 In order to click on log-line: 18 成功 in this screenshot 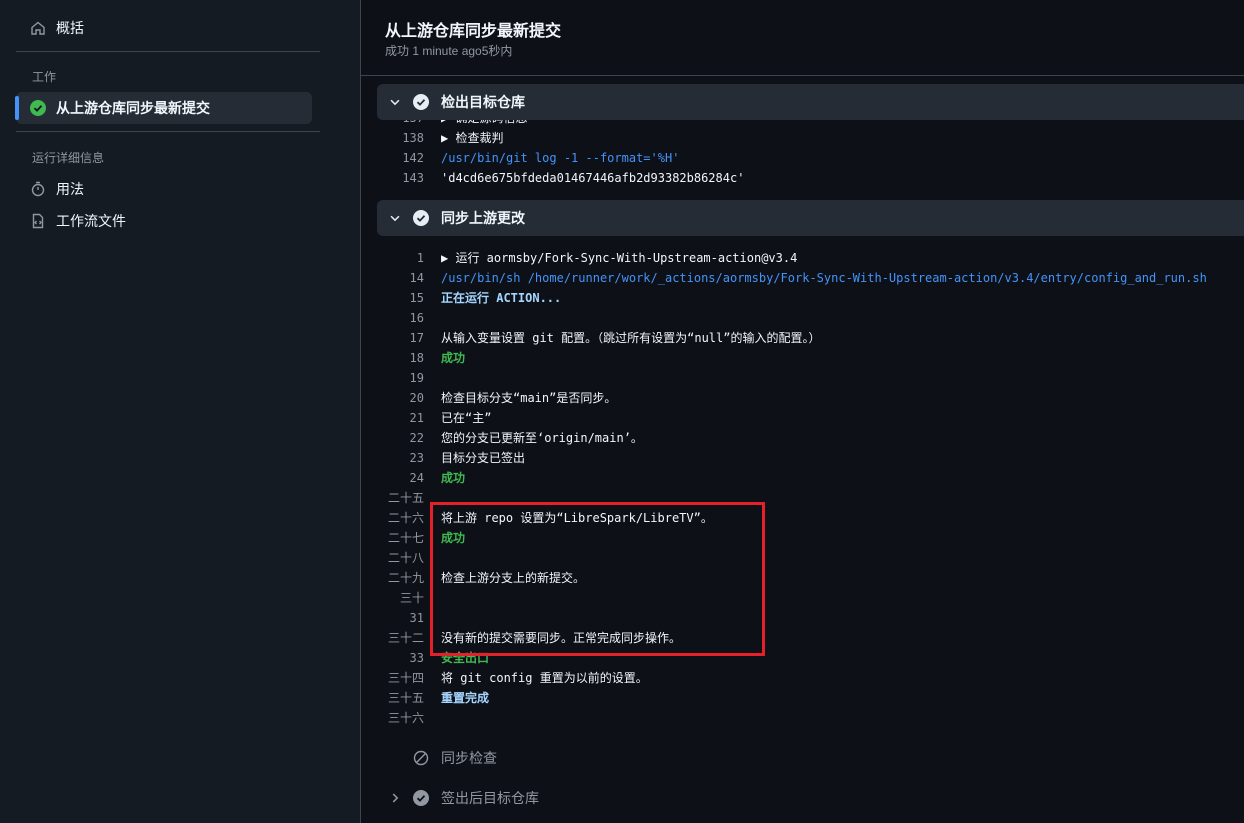, I will do `click(437, 358)`.